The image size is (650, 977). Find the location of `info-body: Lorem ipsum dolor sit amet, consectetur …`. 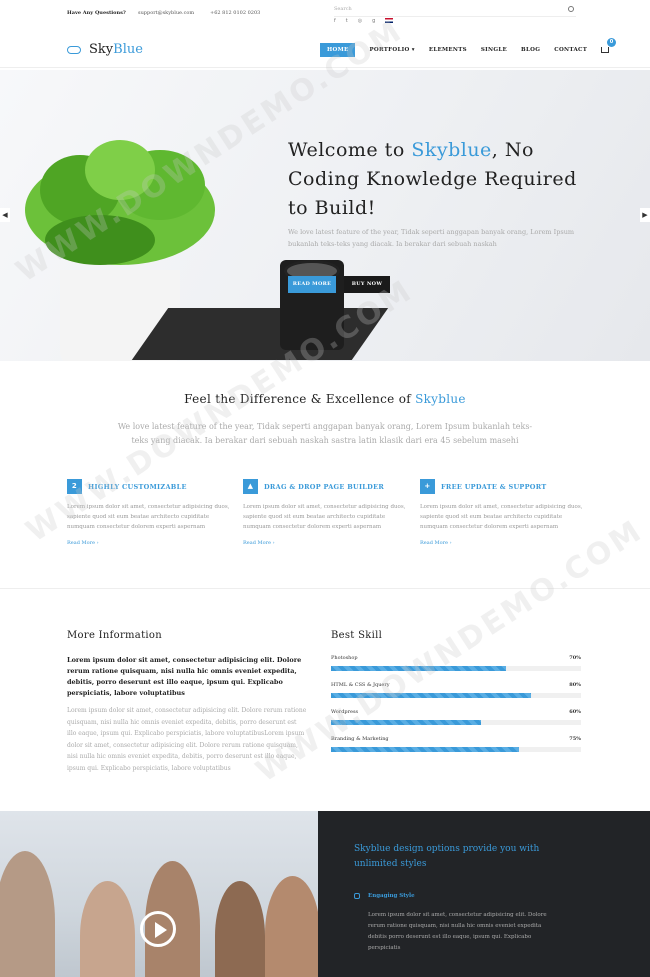

info-body: Lorem ipsum dolor sit amet, consectetur … is located at coordinates (187, 739).